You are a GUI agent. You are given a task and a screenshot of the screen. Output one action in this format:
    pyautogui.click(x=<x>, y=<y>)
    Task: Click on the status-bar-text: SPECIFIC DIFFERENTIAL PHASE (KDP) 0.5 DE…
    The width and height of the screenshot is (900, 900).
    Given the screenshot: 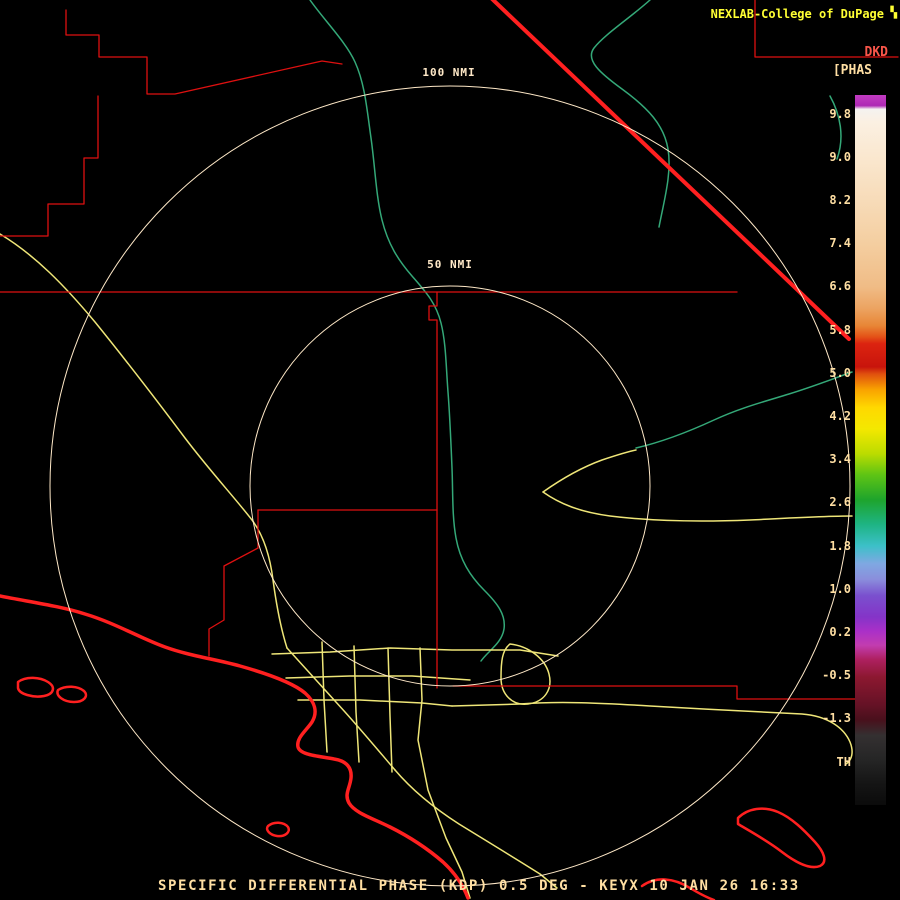 What is the action you would take?
    pyautogui.click(x=479, y=886)
    